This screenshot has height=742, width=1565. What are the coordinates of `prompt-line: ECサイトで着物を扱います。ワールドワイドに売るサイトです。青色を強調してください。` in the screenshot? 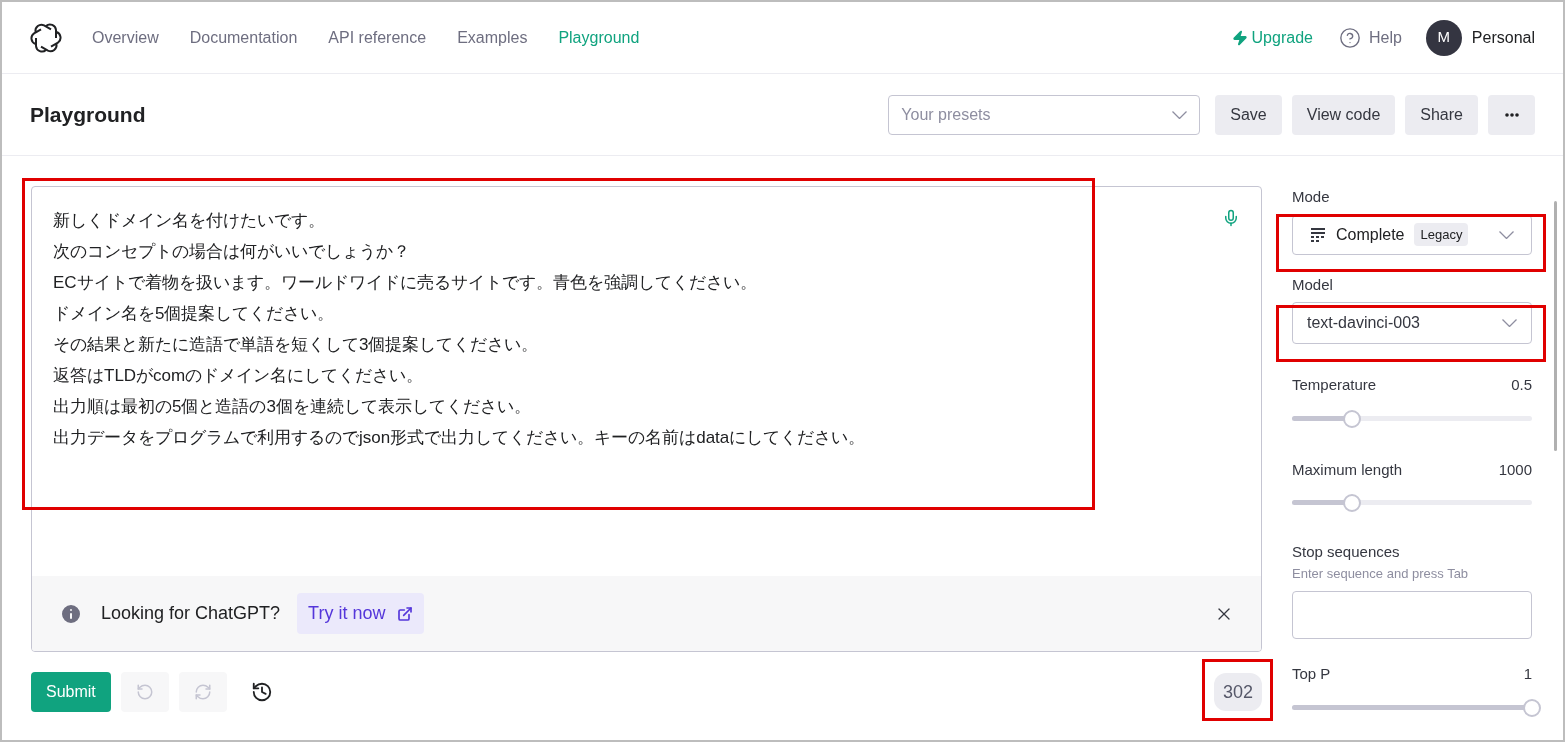 It's located at (405, 283).